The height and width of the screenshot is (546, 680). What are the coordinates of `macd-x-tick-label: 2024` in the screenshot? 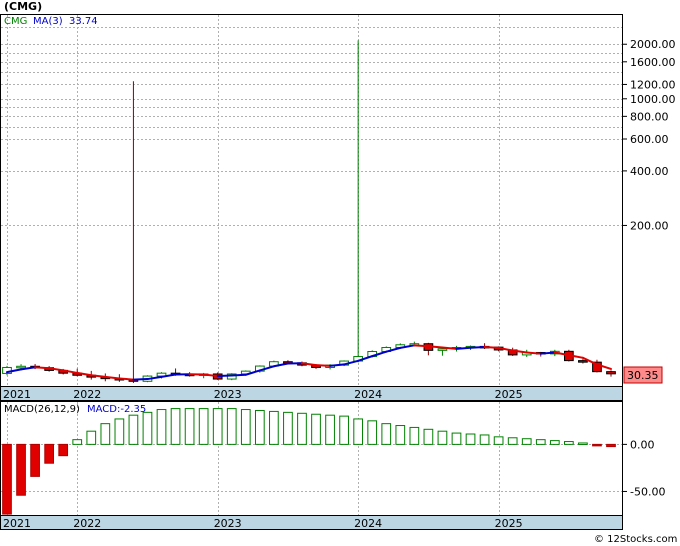 It's located at (368, 523).